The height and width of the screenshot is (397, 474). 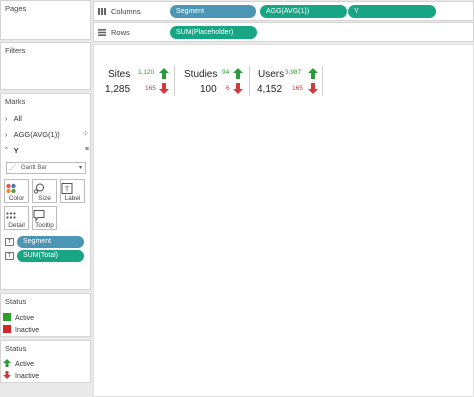 I want to click on detail-button: Detail, so click(x=16, y=218).